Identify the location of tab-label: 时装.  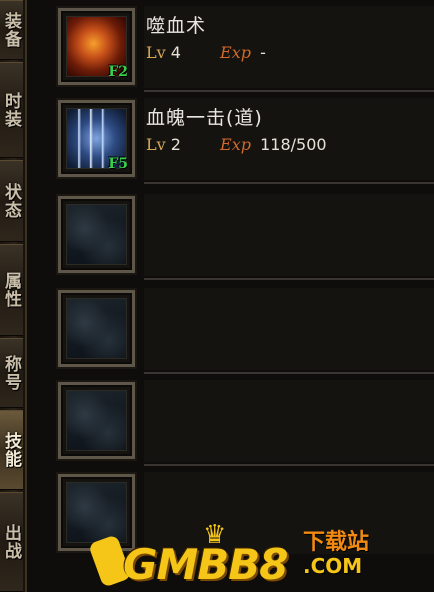
(11, 110).